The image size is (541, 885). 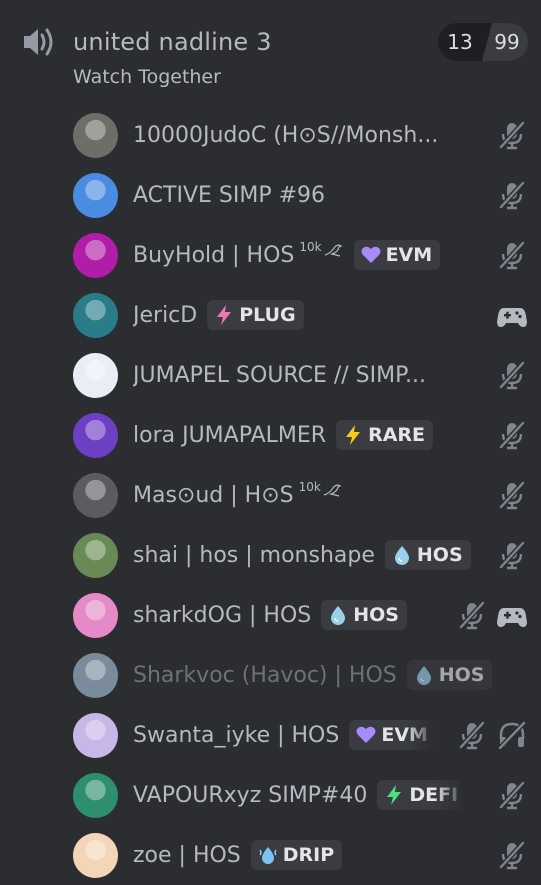 I want to click on user-name: ACTIVE SIMP #96, so click(x=229, y=195).